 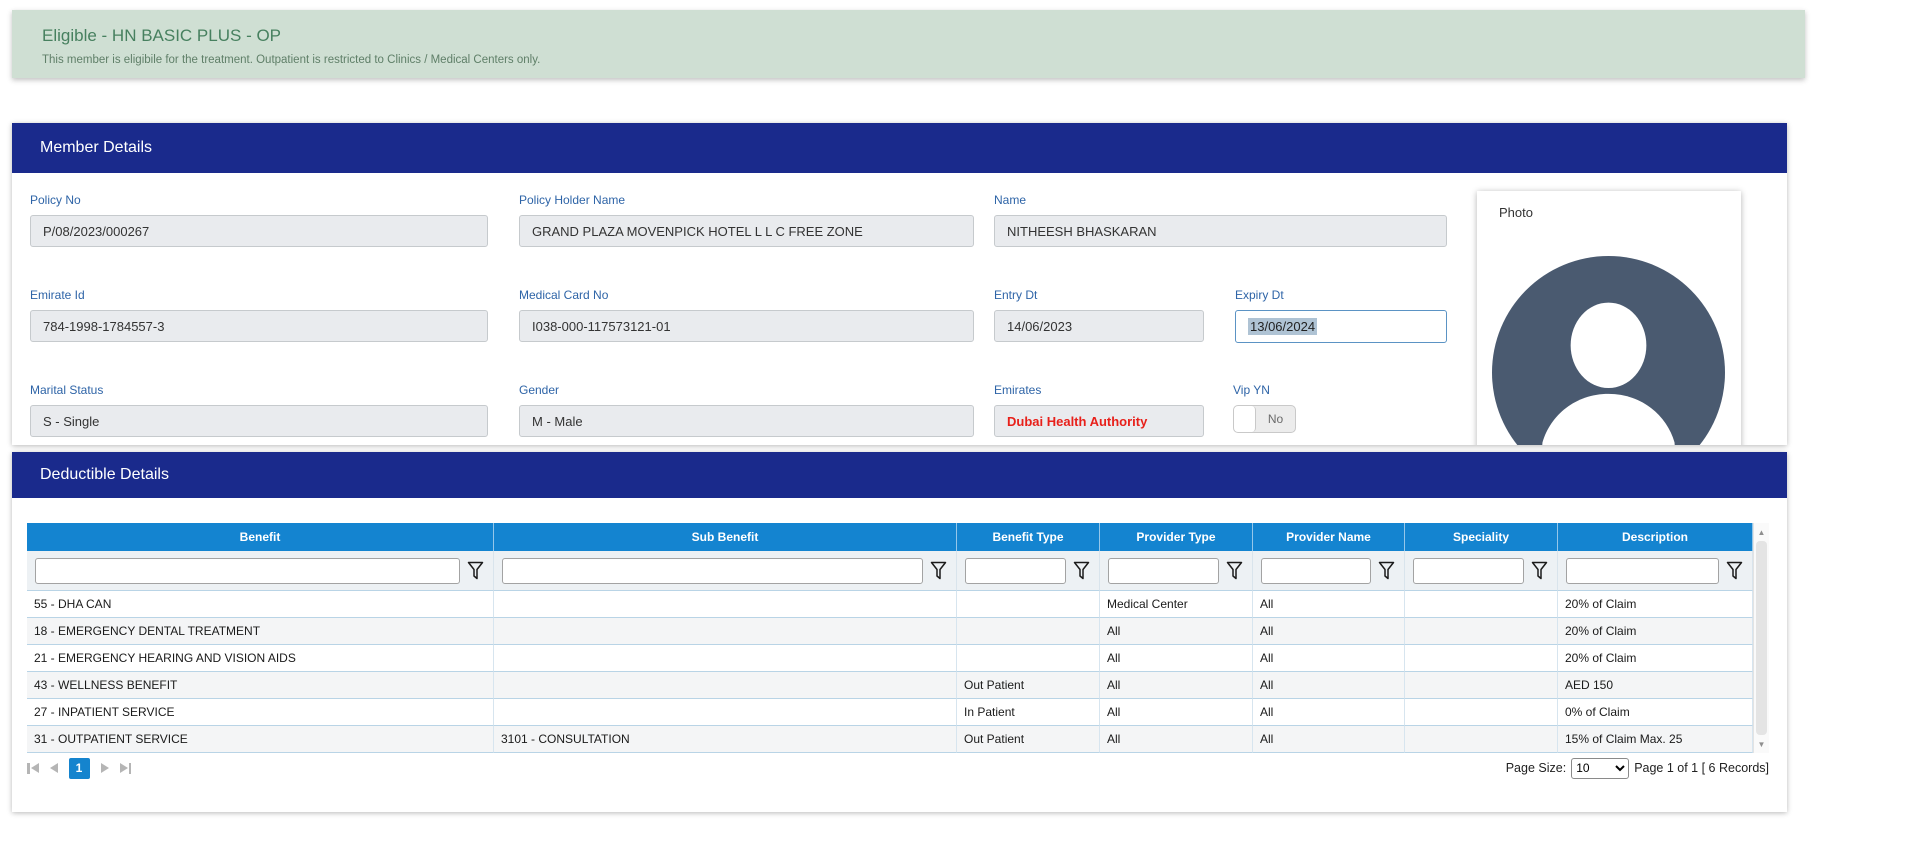 What do you see at coordinates (33, 768) in the screenshot?
I see `first-page-icon` at bounding box center [33, 768].